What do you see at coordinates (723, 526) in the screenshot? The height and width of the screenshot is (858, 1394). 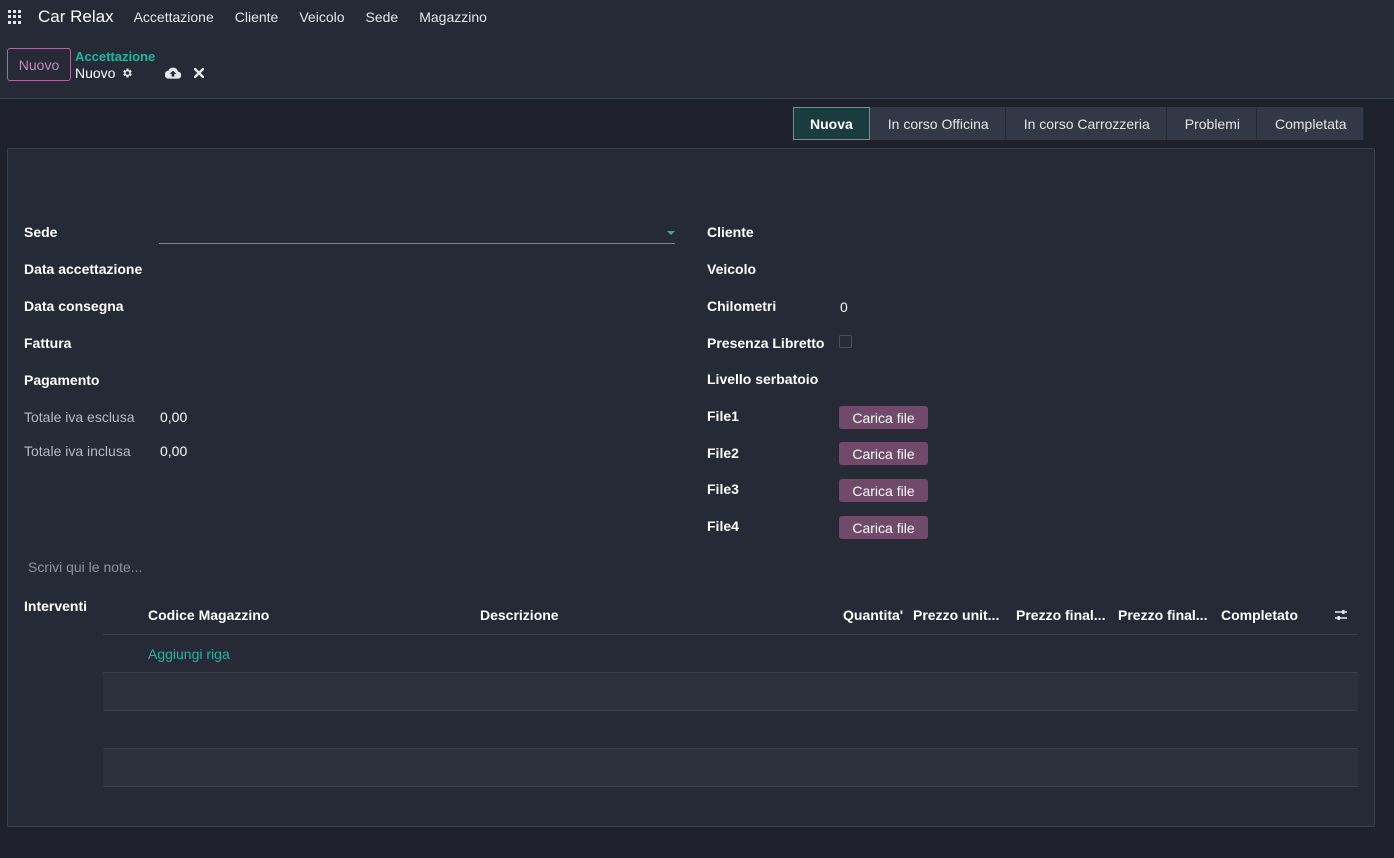 I see `file4-label: File4` at bounding box center [723, 526].